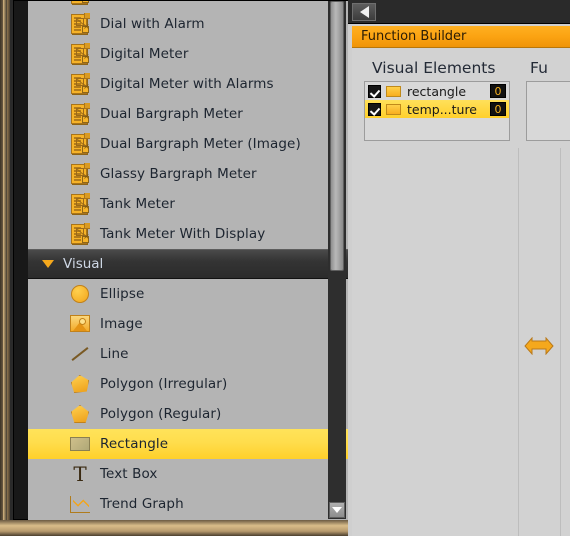 This screenshot has height=536, width=570. Describe the element at coordinates (138, 204) in the screenshot. I see `list-item-label: Tank Meter` at that location.